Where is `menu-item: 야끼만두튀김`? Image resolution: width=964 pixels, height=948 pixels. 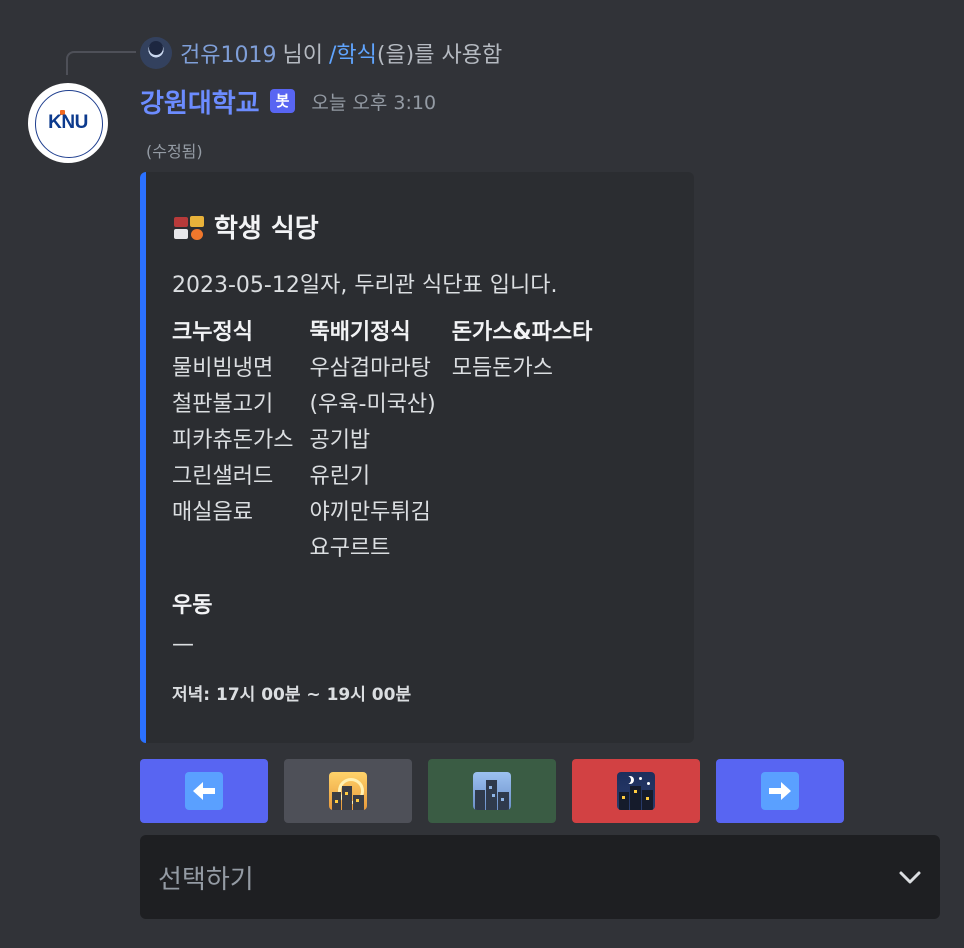
menu-item: 야끼만두튀김 is located at coordinates (370, 512).